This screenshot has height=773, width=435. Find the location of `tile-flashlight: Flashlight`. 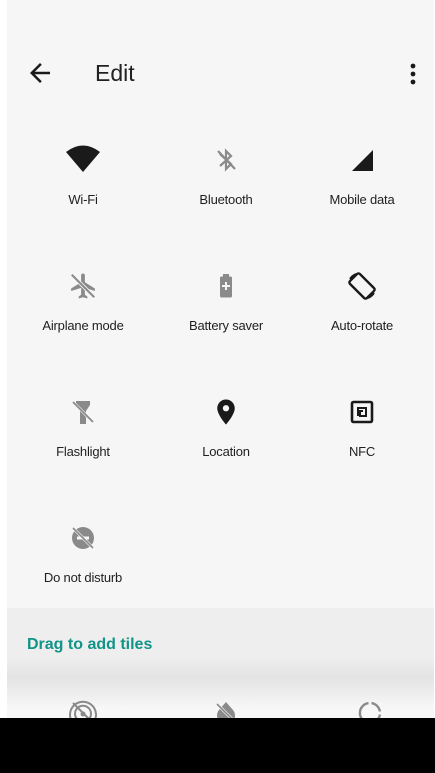

tile-flashlight: Flashlight is located at coordinates (83, 441).